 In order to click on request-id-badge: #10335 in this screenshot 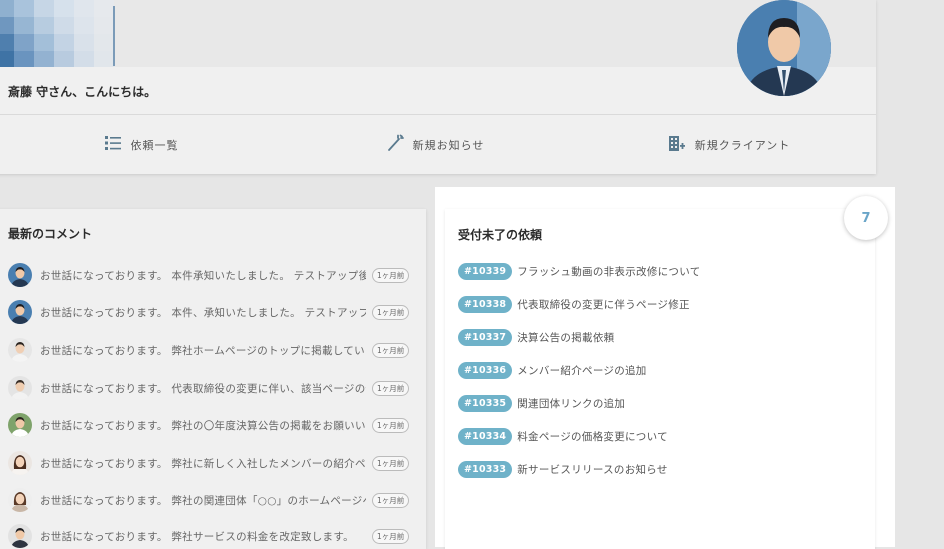, I will do `click(485, 403)`.